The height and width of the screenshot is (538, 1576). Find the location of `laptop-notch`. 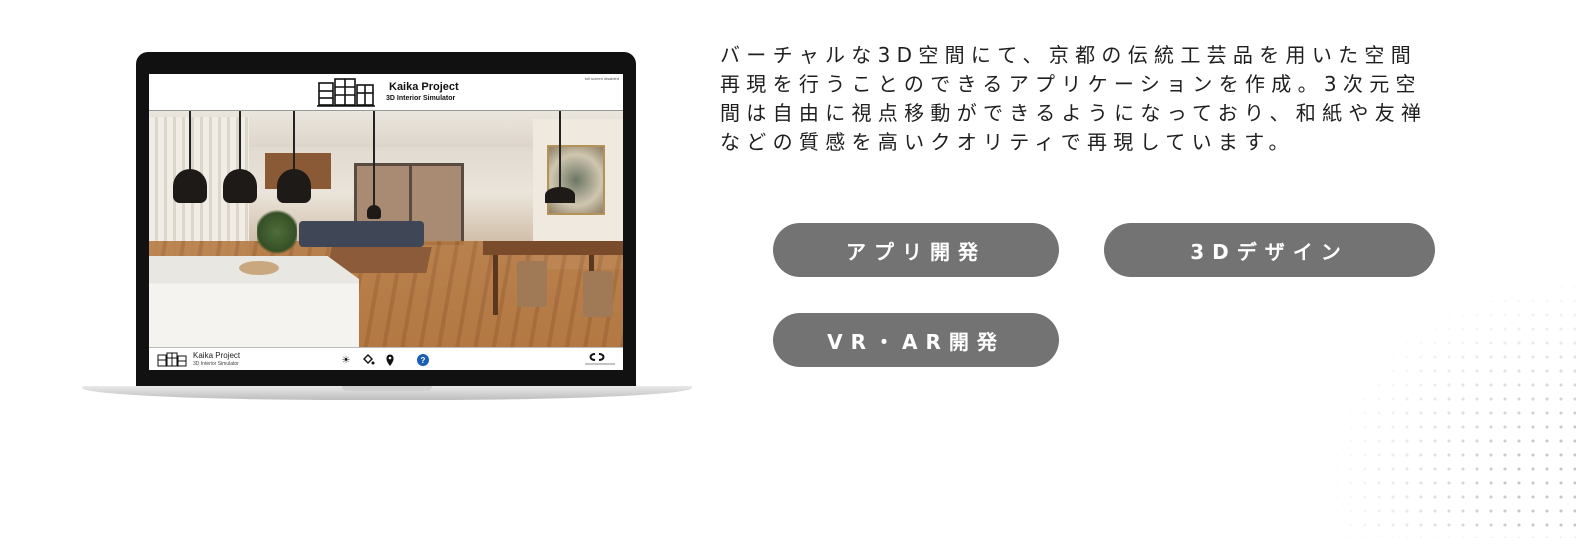

laptop-notch is located at coordinates (387, 388).